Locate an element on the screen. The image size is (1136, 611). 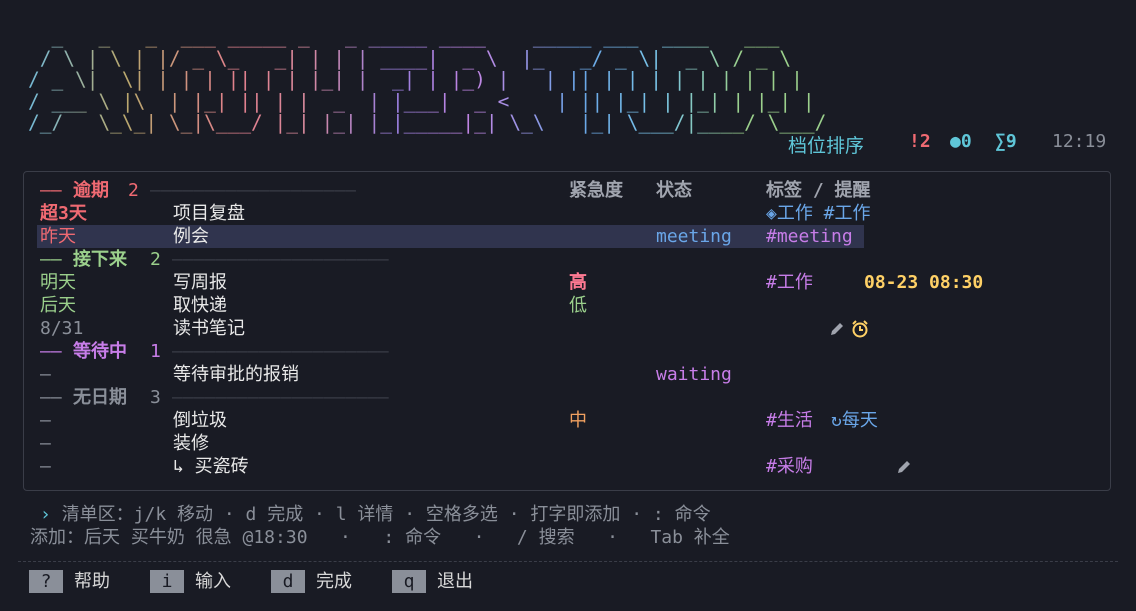
task-reminder: 08-23 08:30 is located at coordinates (924, 282).